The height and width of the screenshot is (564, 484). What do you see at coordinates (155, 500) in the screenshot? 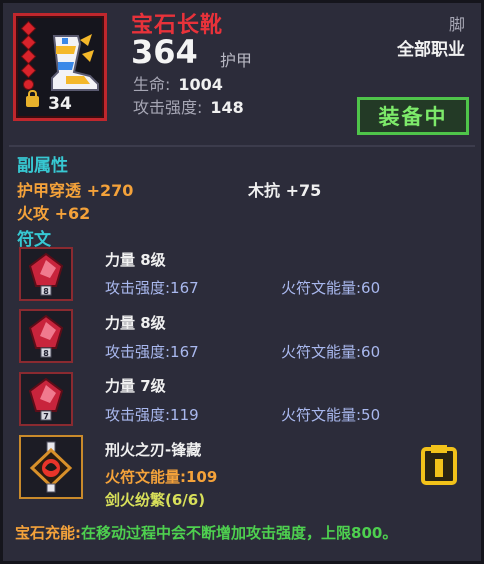
I see `legendary-rune-set: 剑火纷繁(6/6)` at bounding box center [155, 500].